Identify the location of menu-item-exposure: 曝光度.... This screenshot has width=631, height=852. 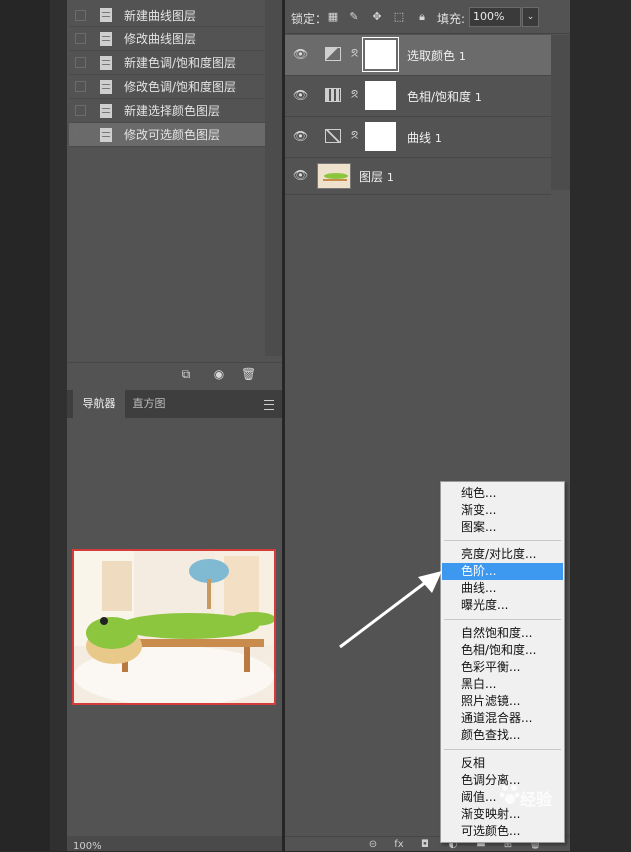
(502, 605).